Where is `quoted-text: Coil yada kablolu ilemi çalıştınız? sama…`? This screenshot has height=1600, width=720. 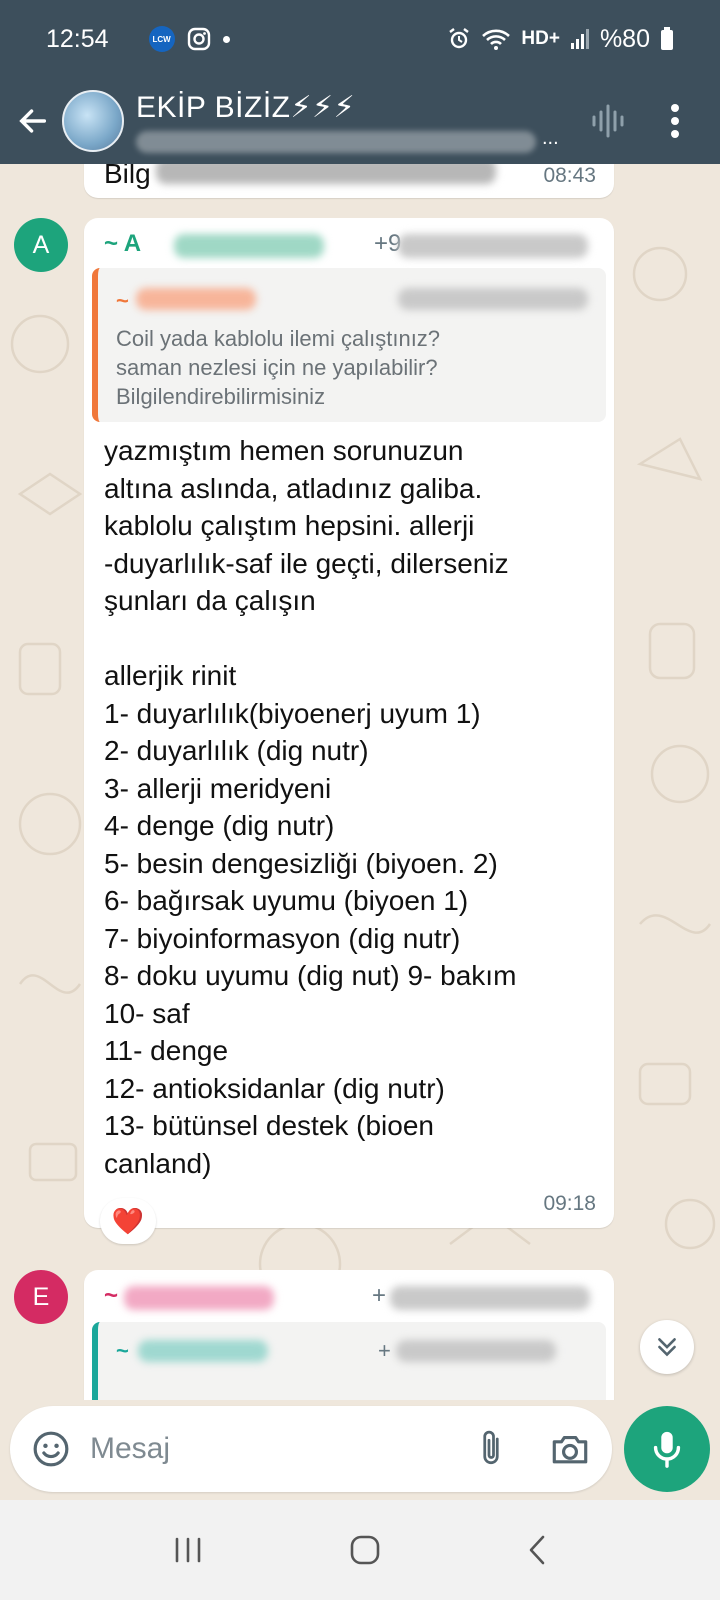 quoted-text: Coil yada kablolu ilemi çalıştınız? sama… is located at coordinates (278, 367).